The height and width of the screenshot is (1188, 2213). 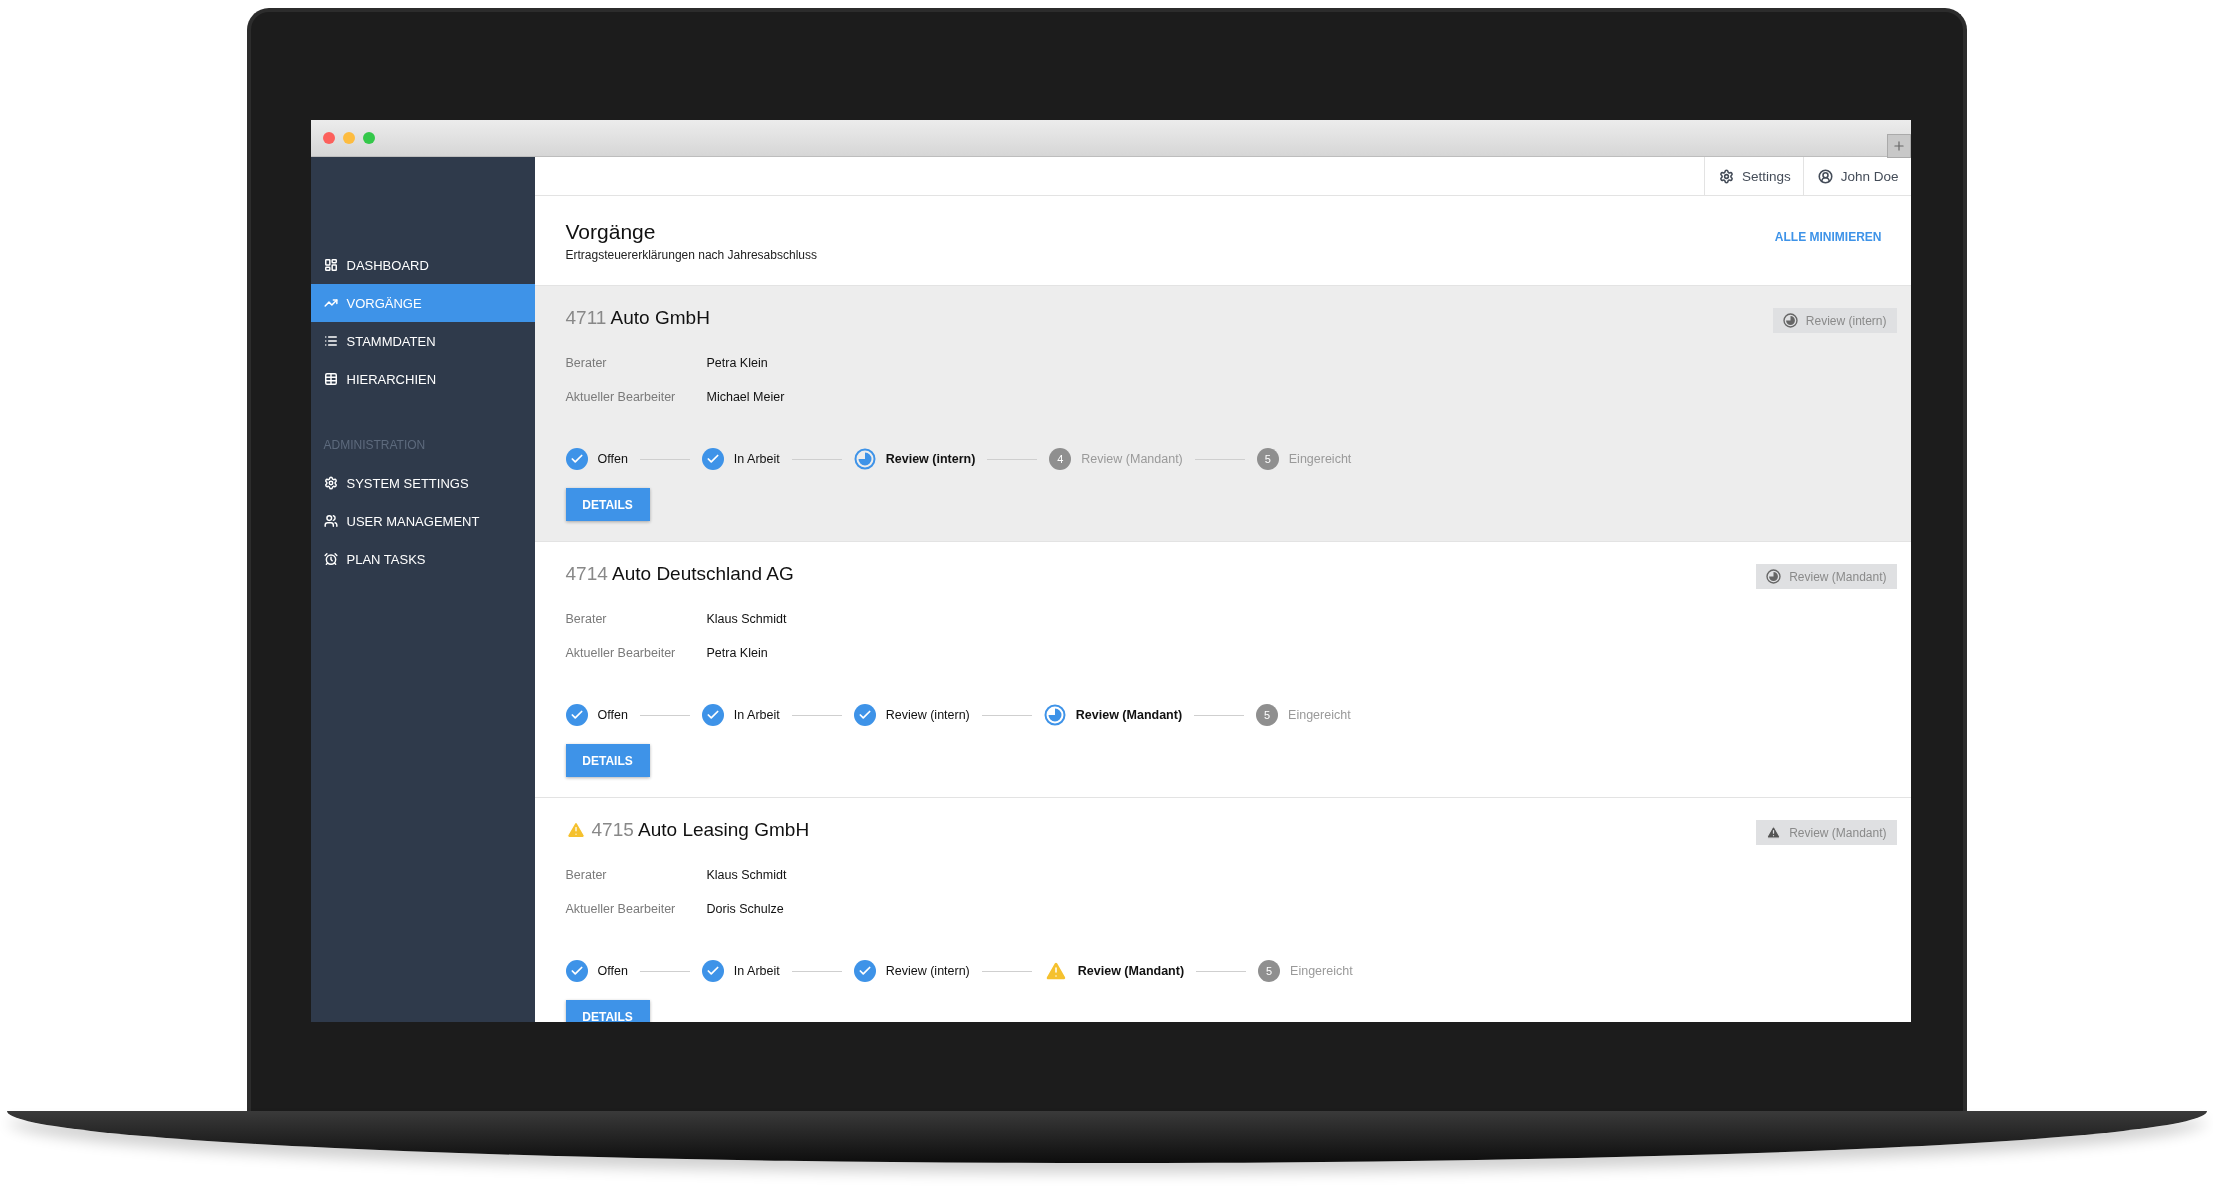 I want to click on users-icon, so click(x=330, y=521).